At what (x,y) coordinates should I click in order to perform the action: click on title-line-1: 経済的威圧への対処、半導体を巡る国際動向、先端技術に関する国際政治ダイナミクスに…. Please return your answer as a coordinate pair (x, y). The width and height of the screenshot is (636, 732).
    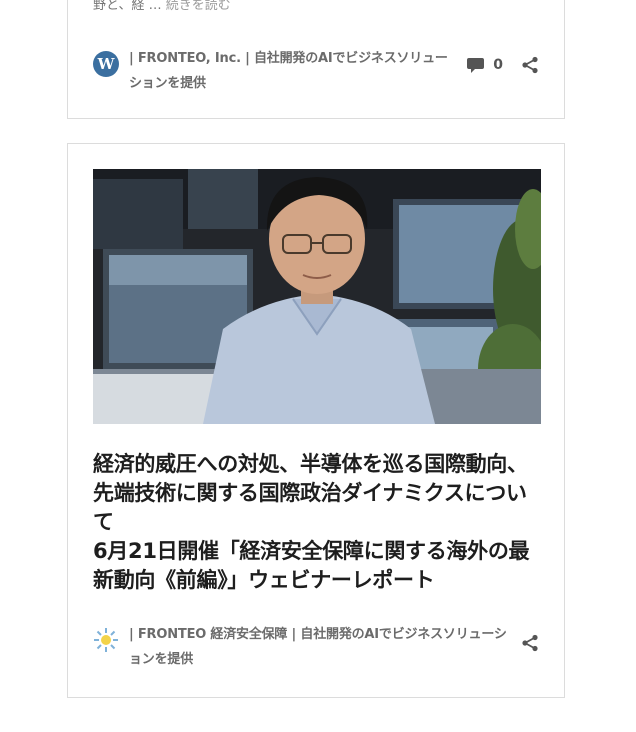
    Looking at the image, I should click on (310, 493).